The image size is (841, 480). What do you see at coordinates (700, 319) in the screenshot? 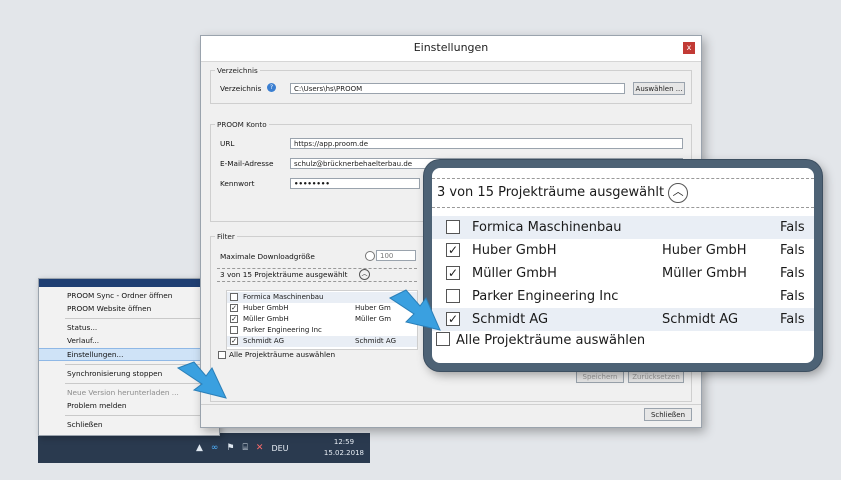
I see `zoom-row-company: Schmidt AG` at bounding box center [700, 319].